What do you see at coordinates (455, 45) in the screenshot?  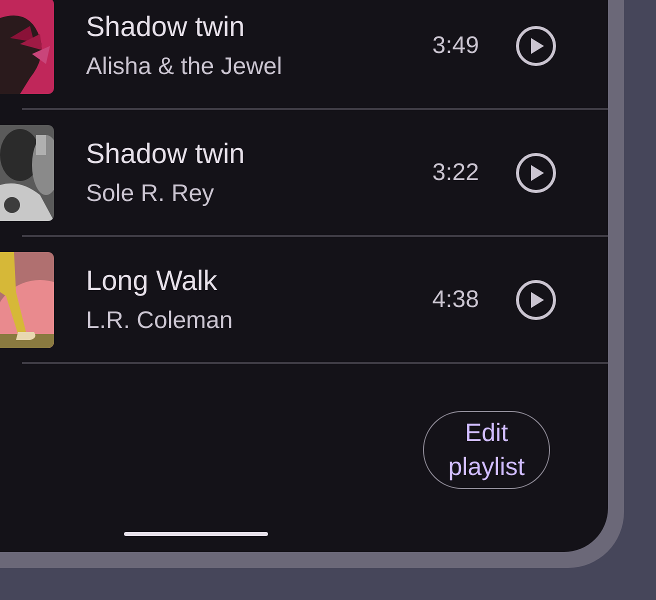 I see `track-duration: 3:49` at bounding box center [455, 45].